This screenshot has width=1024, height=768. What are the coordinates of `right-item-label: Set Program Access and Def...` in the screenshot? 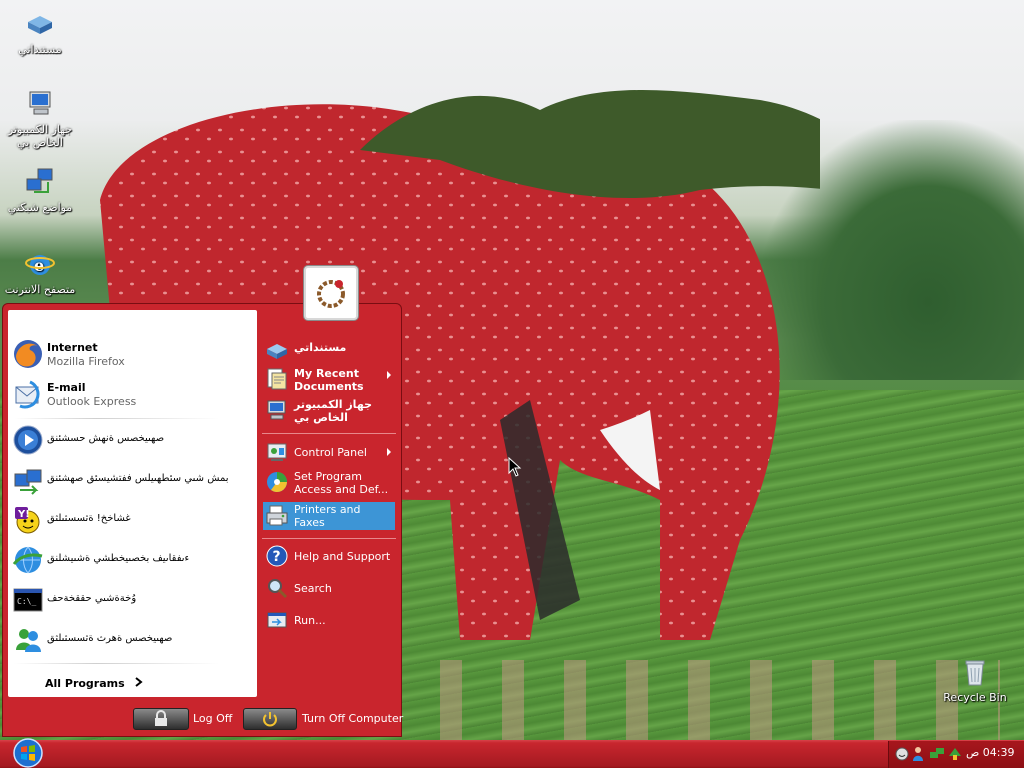 It's located at (341, 483).